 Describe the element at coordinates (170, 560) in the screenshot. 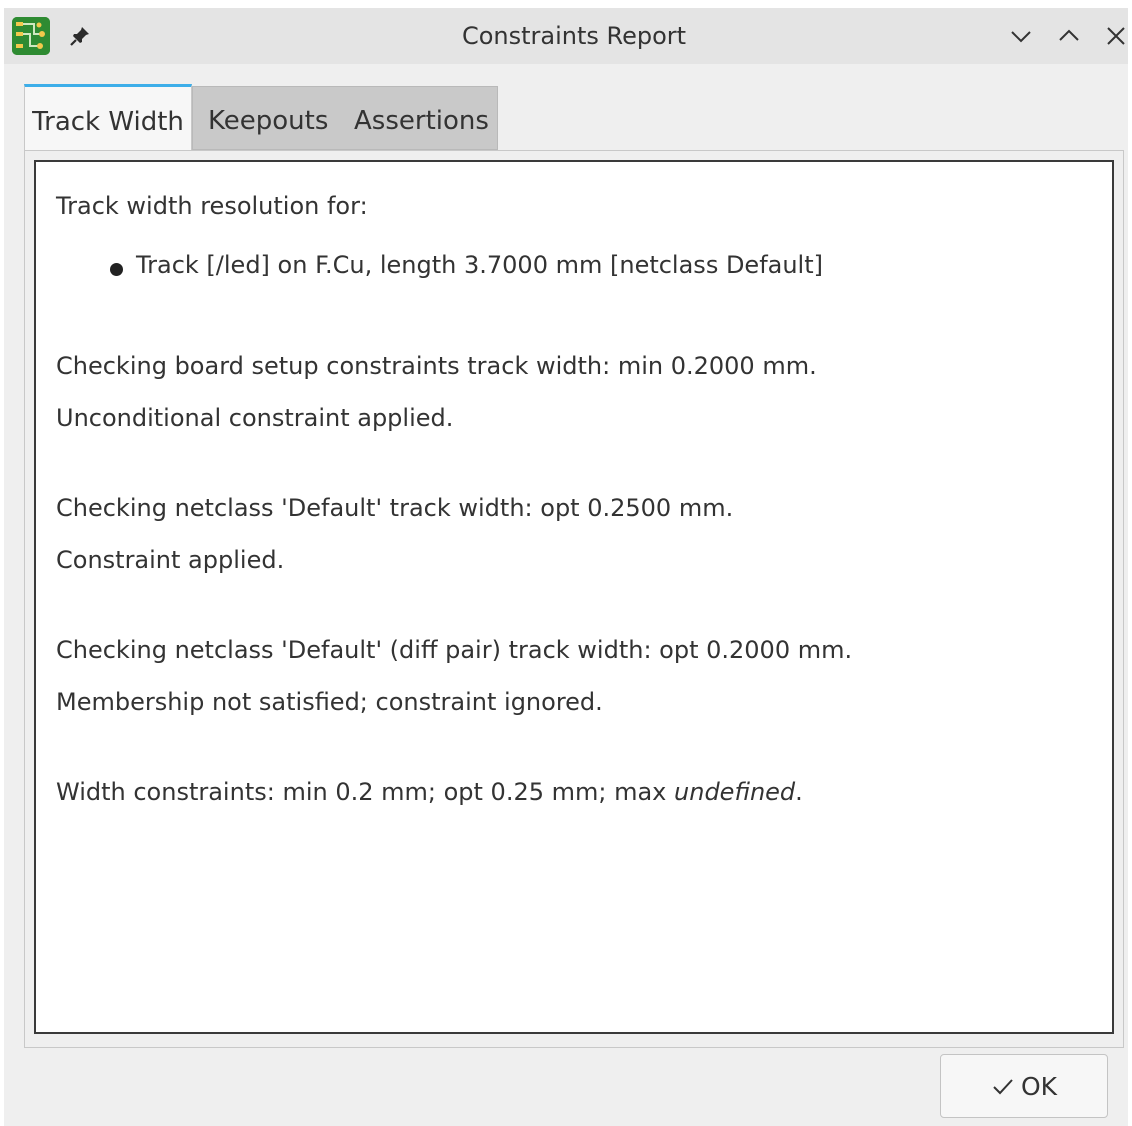

I see `report-line: Constraint applied.` at that location.